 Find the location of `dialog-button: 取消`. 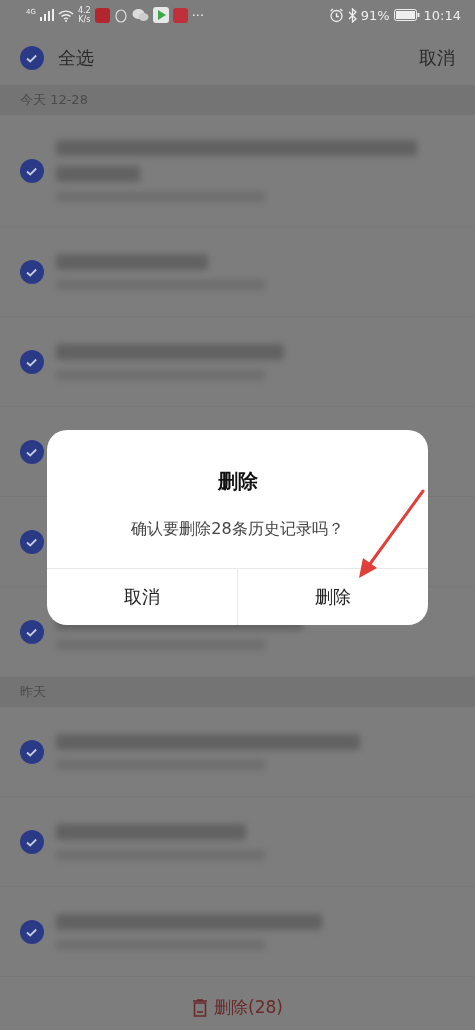

dialog-button: 取消 is located at coordinates (142, 597).